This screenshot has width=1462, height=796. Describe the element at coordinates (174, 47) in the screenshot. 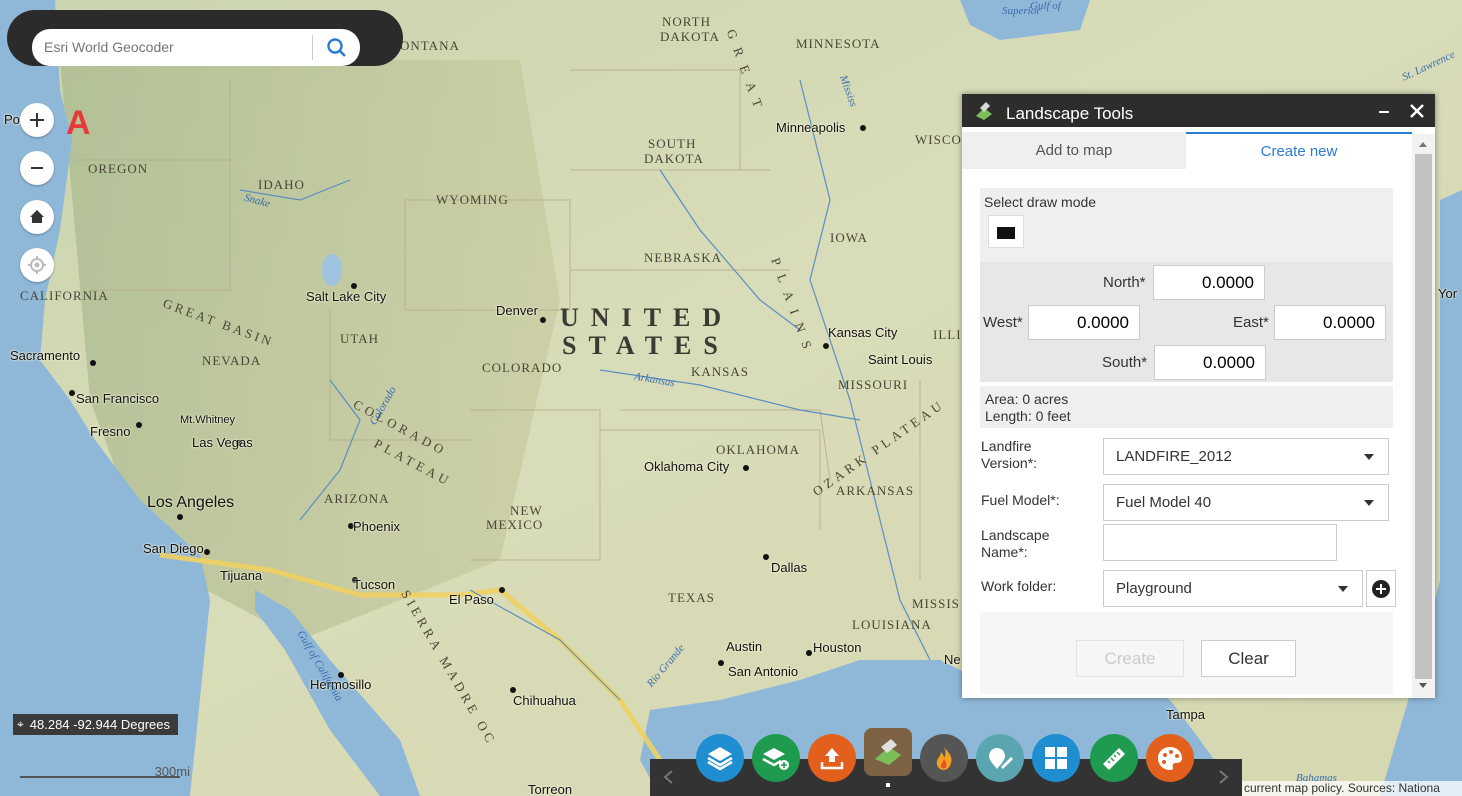

I see `search-input` at that location.